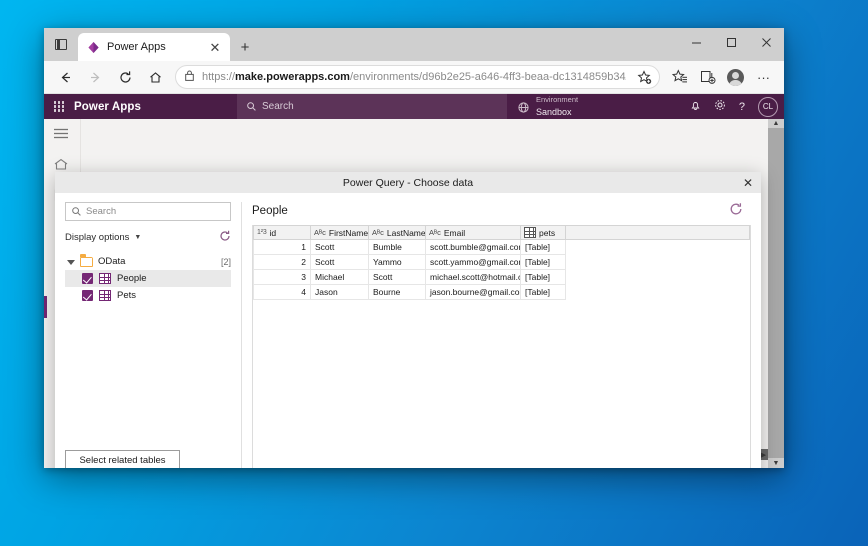  Describe the element at coordinates (112, 261) in the screenshot. I see `tree-item-label: OData` at that location.